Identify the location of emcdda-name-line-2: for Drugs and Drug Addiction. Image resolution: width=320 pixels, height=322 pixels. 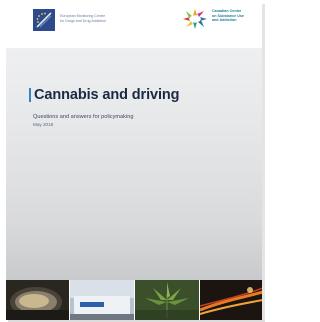
(83, 20).